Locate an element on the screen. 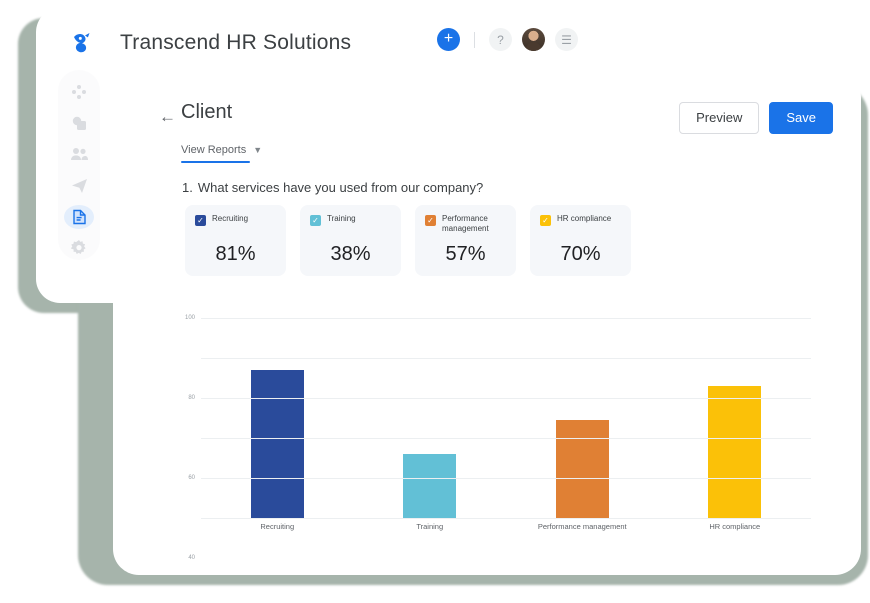 The image size is (870, 603). stat-card: ✓ Recruiting 81% is located at coordinates (235, 240).